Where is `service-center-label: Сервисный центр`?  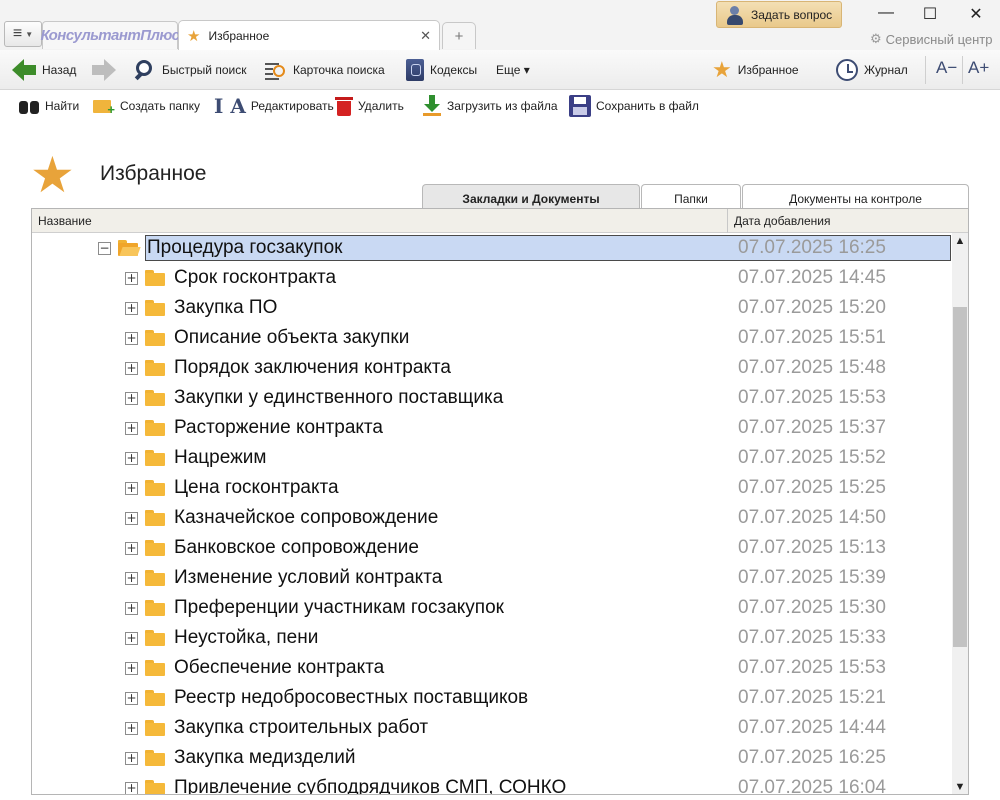
service-center-label: Сервисный центр is located at coordinates (939, 39).